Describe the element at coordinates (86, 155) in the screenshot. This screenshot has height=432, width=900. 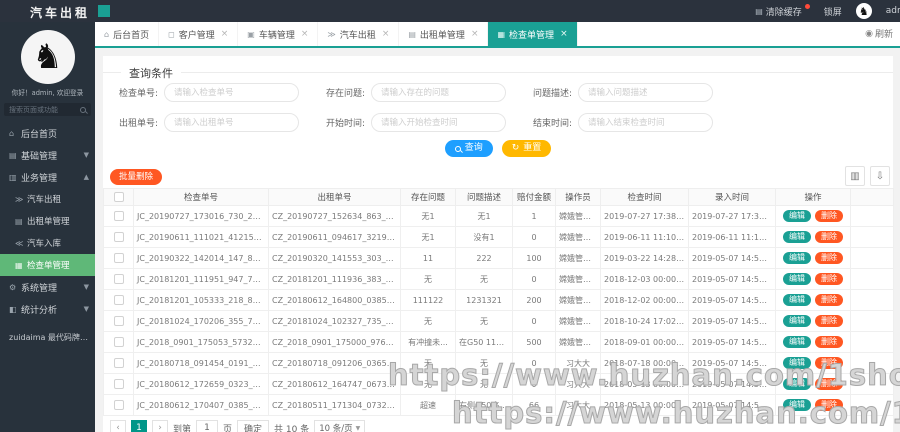
I see `chevron-down-icon: ▼` at that location.